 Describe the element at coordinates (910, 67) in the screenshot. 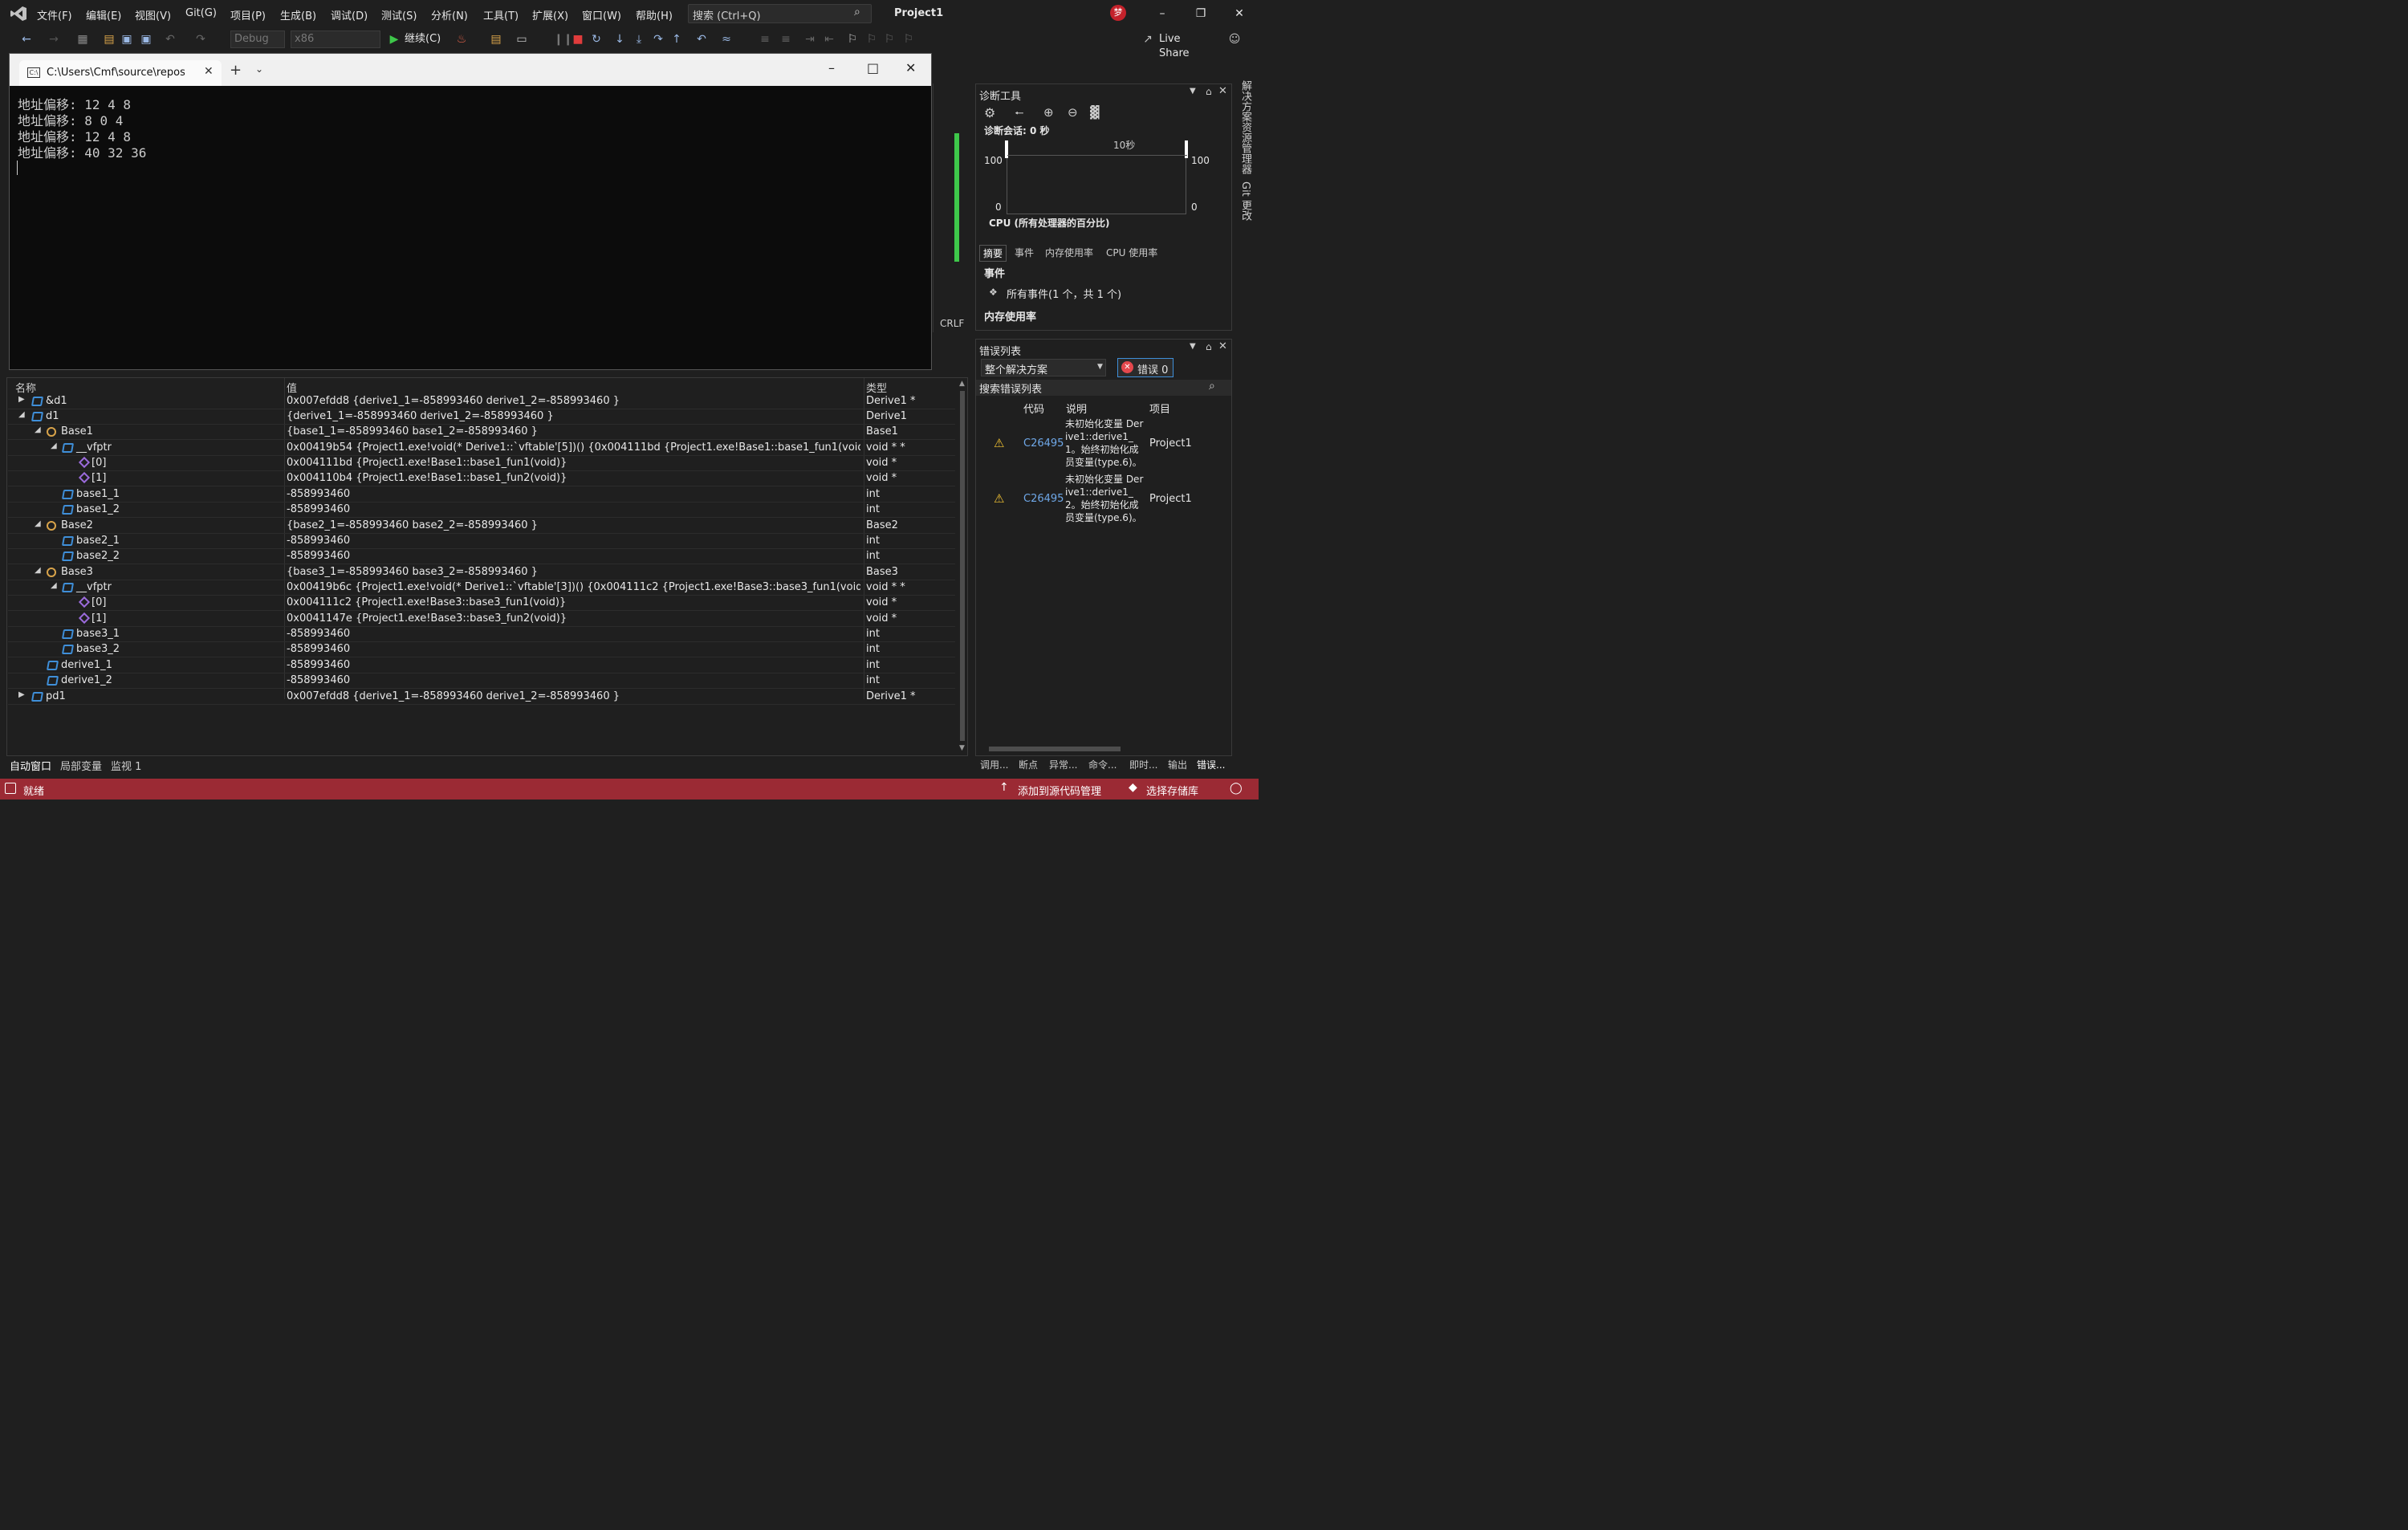

I see `console-close-icon: ✕` at that location.